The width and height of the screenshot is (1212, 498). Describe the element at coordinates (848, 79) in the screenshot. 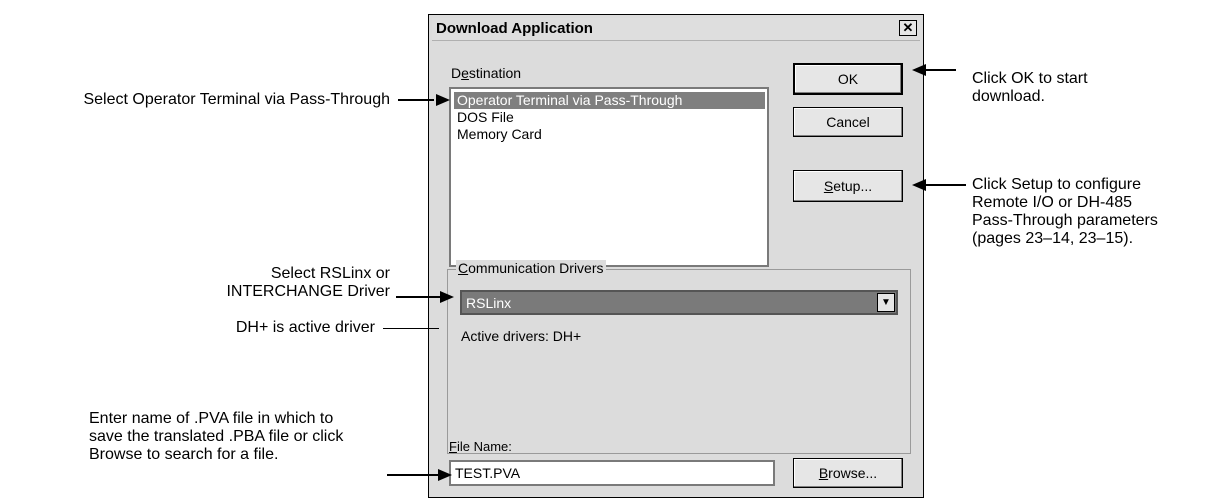

I see `ok-button: OK` at that location.